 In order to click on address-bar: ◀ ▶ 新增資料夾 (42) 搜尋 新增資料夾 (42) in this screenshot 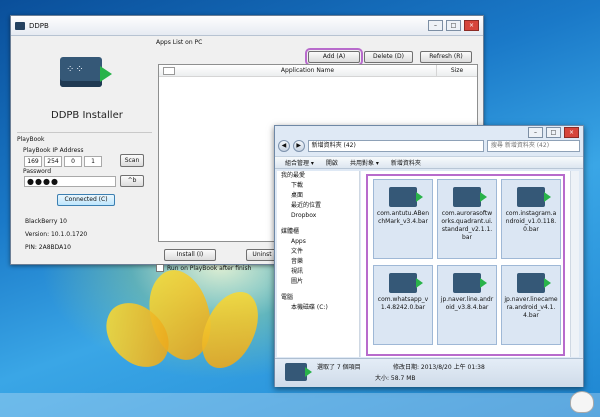, I will do `click(429, 146)`.